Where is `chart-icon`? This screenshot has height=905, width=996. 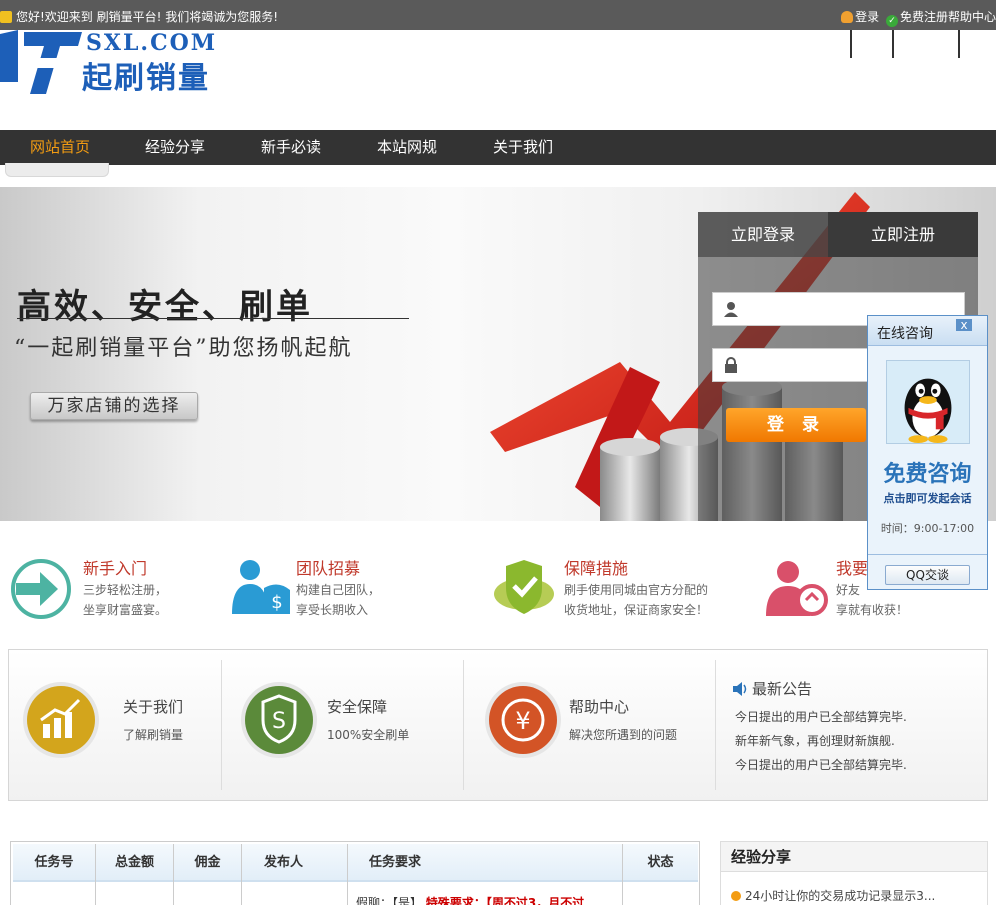 chart-icon is located at coordinates (61, 720).